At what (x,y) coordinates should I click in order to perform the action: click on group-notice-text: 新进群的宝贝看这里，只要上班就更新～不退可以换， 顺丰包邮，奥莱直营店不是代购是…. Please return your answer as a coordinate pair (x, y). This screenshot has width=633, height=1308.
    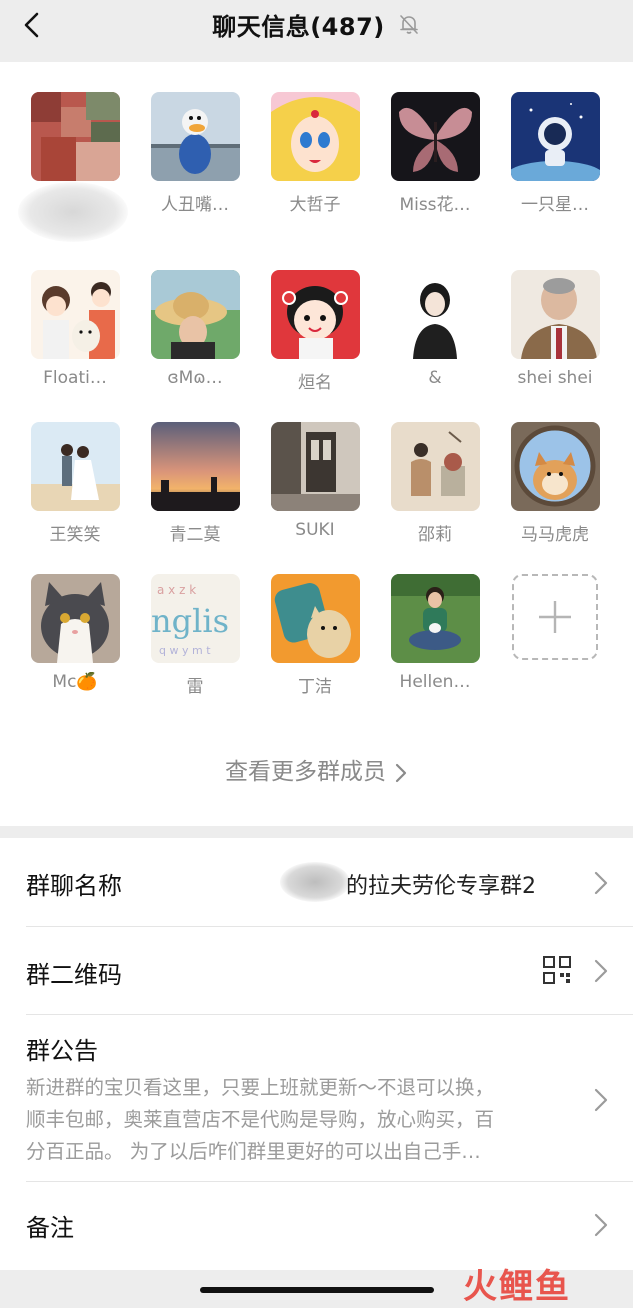
    Looking at the image, I should click on (298, 1120).